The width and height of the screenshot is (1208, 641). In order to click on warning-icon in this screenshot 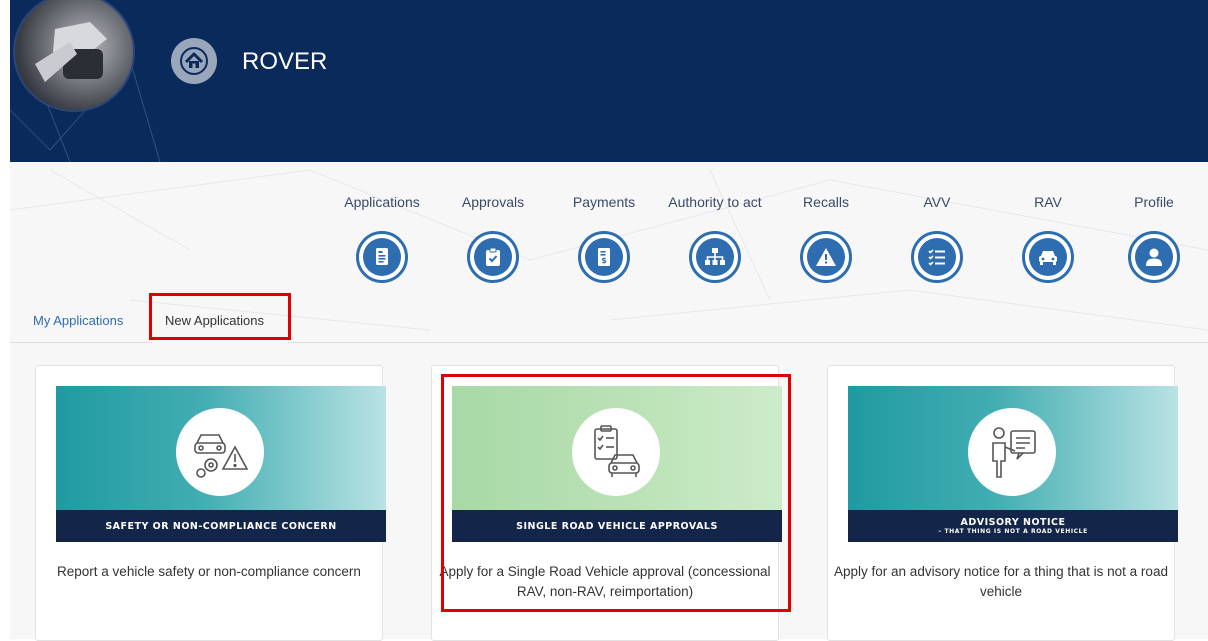, I will do `click(826, 257)`.